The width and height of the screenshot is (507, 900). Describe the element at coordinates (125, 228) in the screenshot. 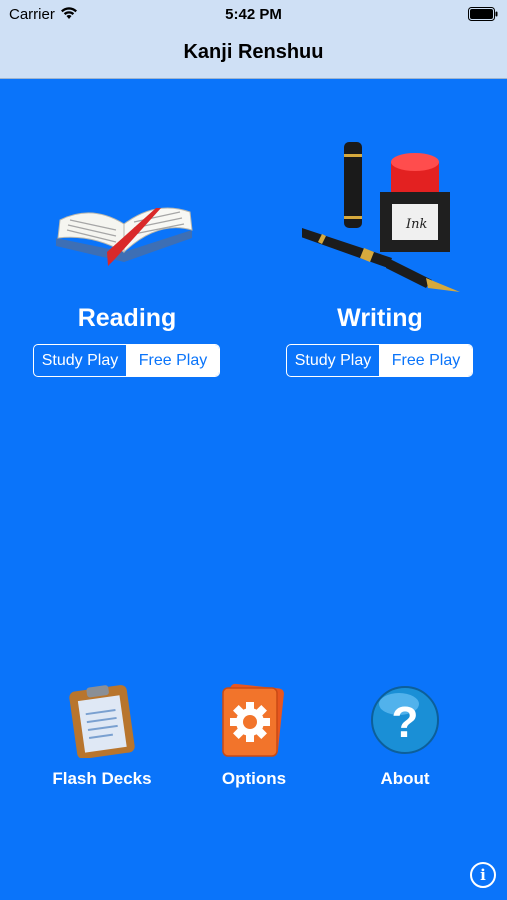

I see `open-book-icon` at that location.